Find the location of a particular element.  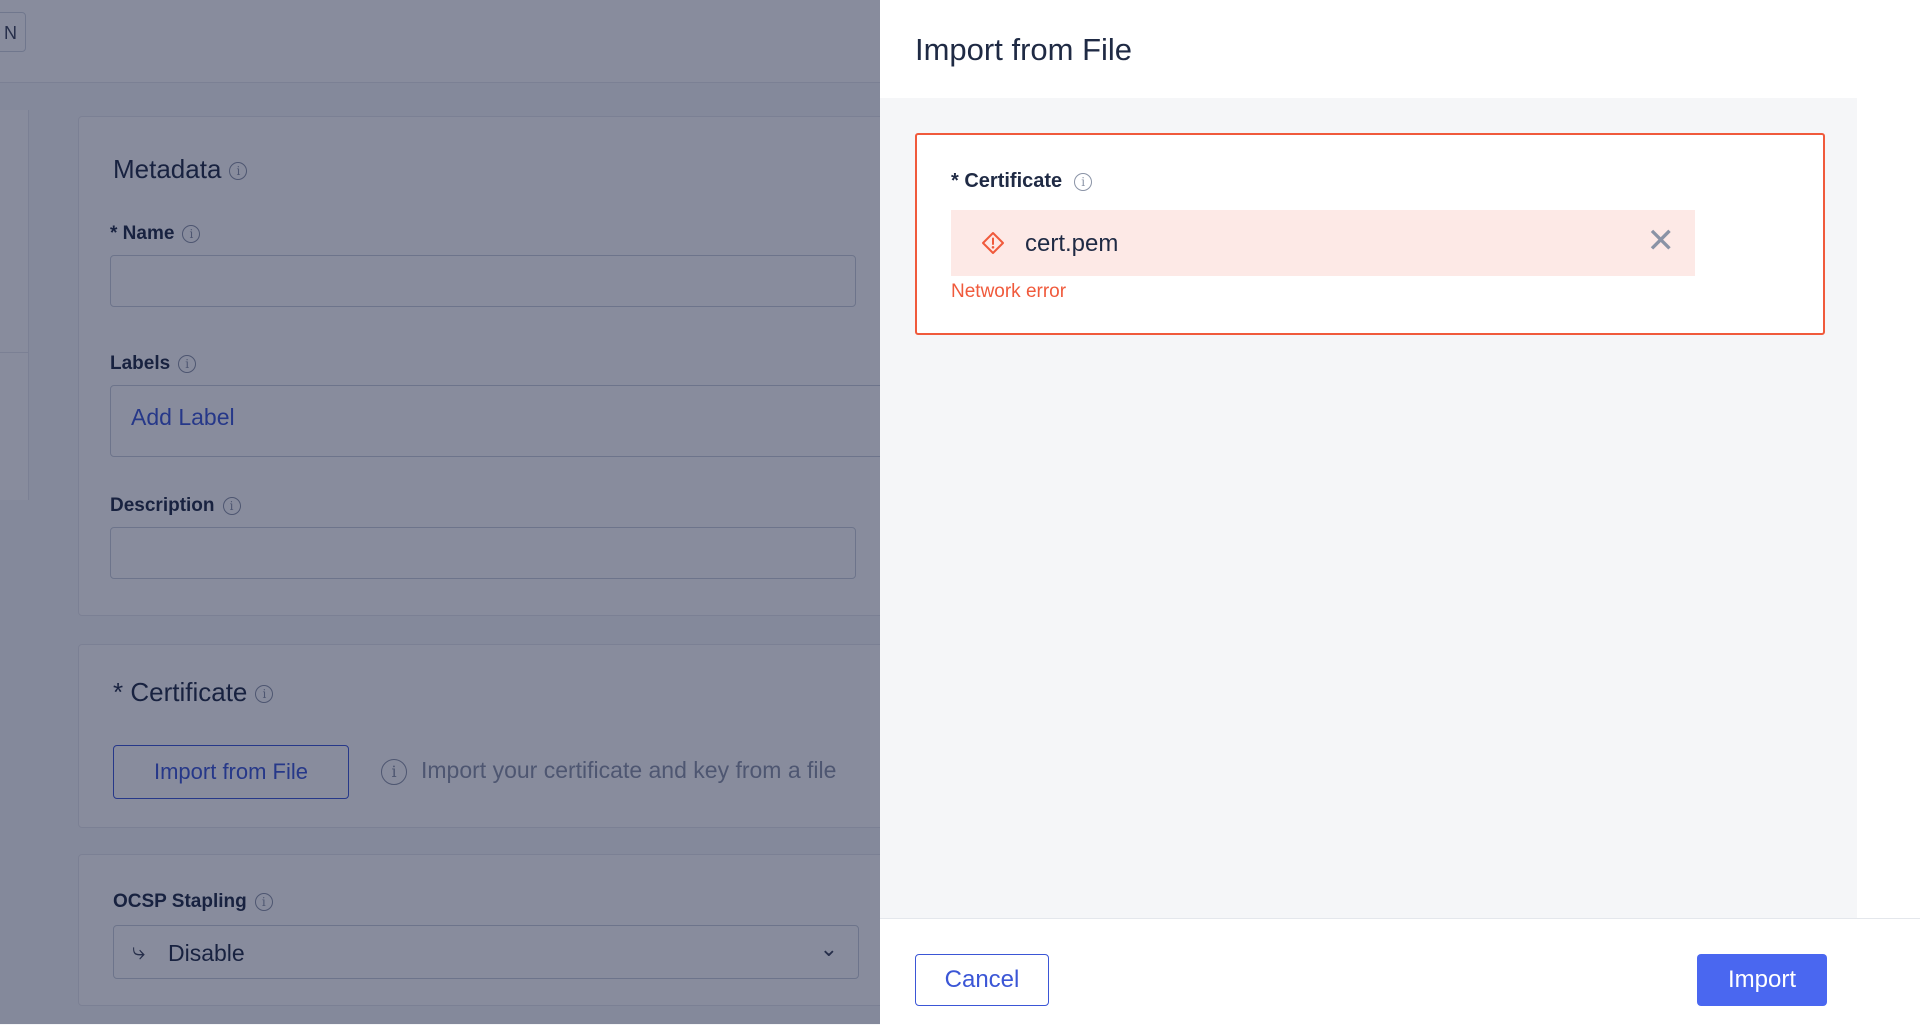

certificate-label: * Certificate i is located at coordinates (1022, 181).